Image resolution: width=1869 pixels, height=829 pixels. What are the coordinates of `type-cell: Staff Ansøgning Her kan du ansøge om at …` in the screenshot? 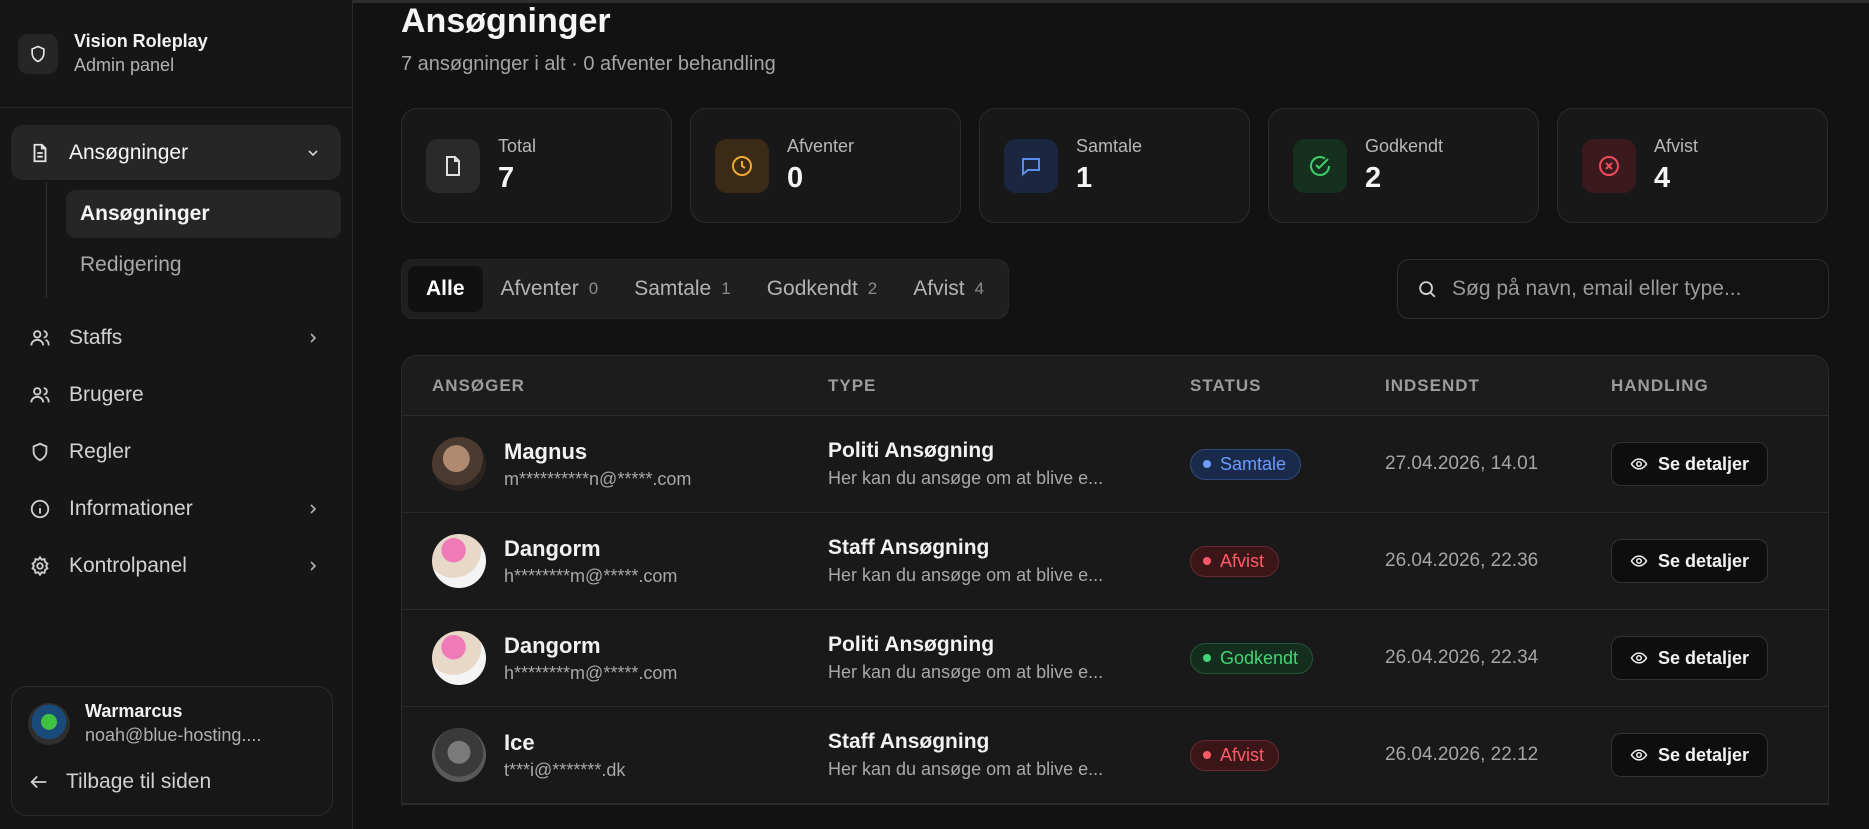 It's located at (1009, 561).